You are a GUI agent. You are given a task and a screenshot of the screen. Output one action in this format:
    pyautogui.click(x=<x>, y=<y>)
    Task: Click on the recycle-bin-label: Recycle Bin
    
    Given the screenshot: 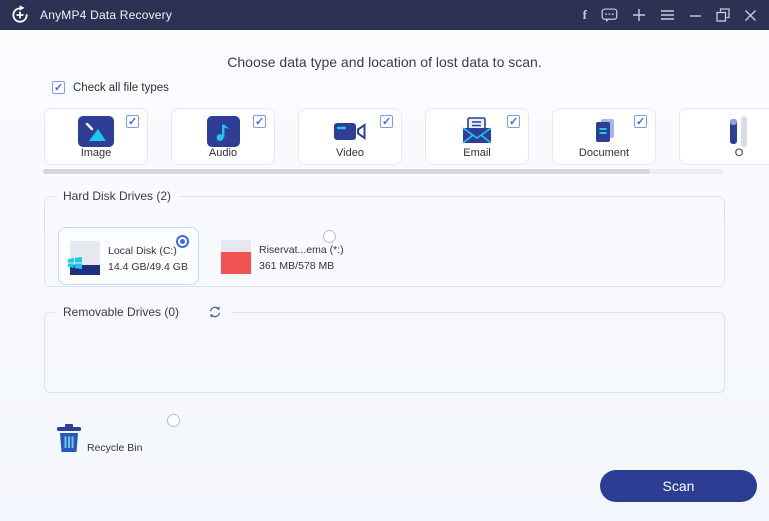 What is the action you would take?
    pyautogui.click(x=115, y=448)
    